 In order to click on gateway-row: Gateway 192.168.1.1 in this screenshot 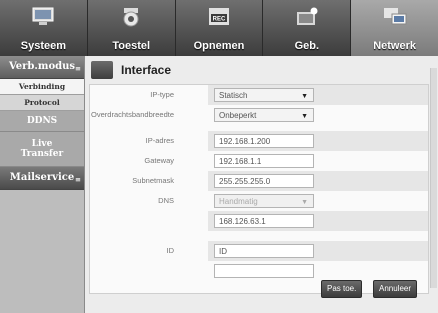, I will do `click(259, 161)`.